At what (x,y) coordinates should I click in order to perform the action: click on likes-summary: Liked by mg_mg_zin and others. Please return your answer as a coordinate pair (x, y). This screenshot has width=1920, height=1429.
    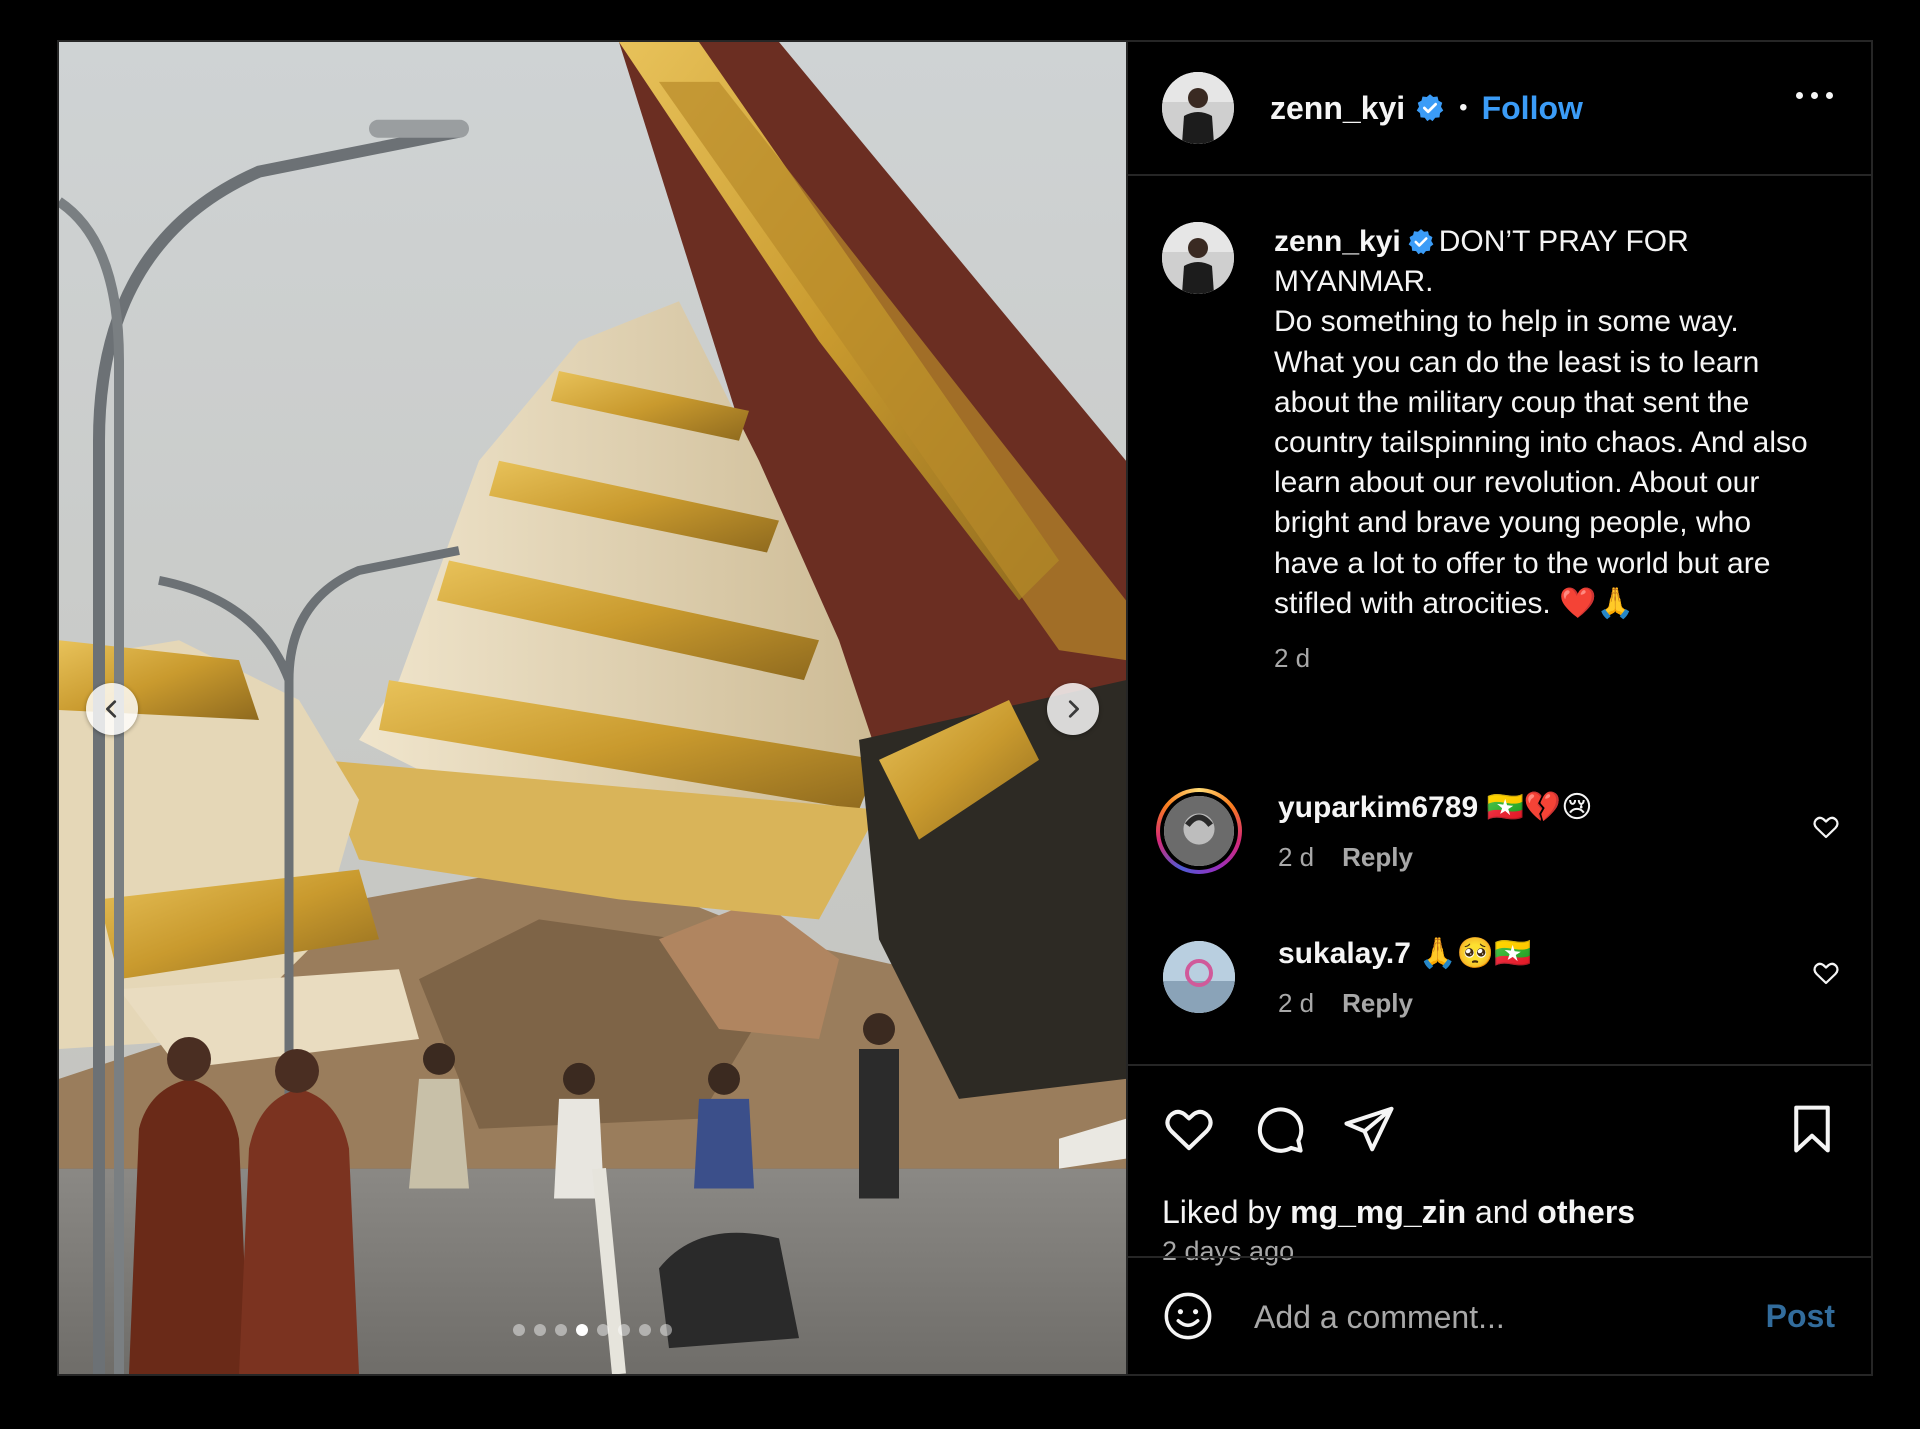
    Looking at the image, I should click on (1398, 1212).